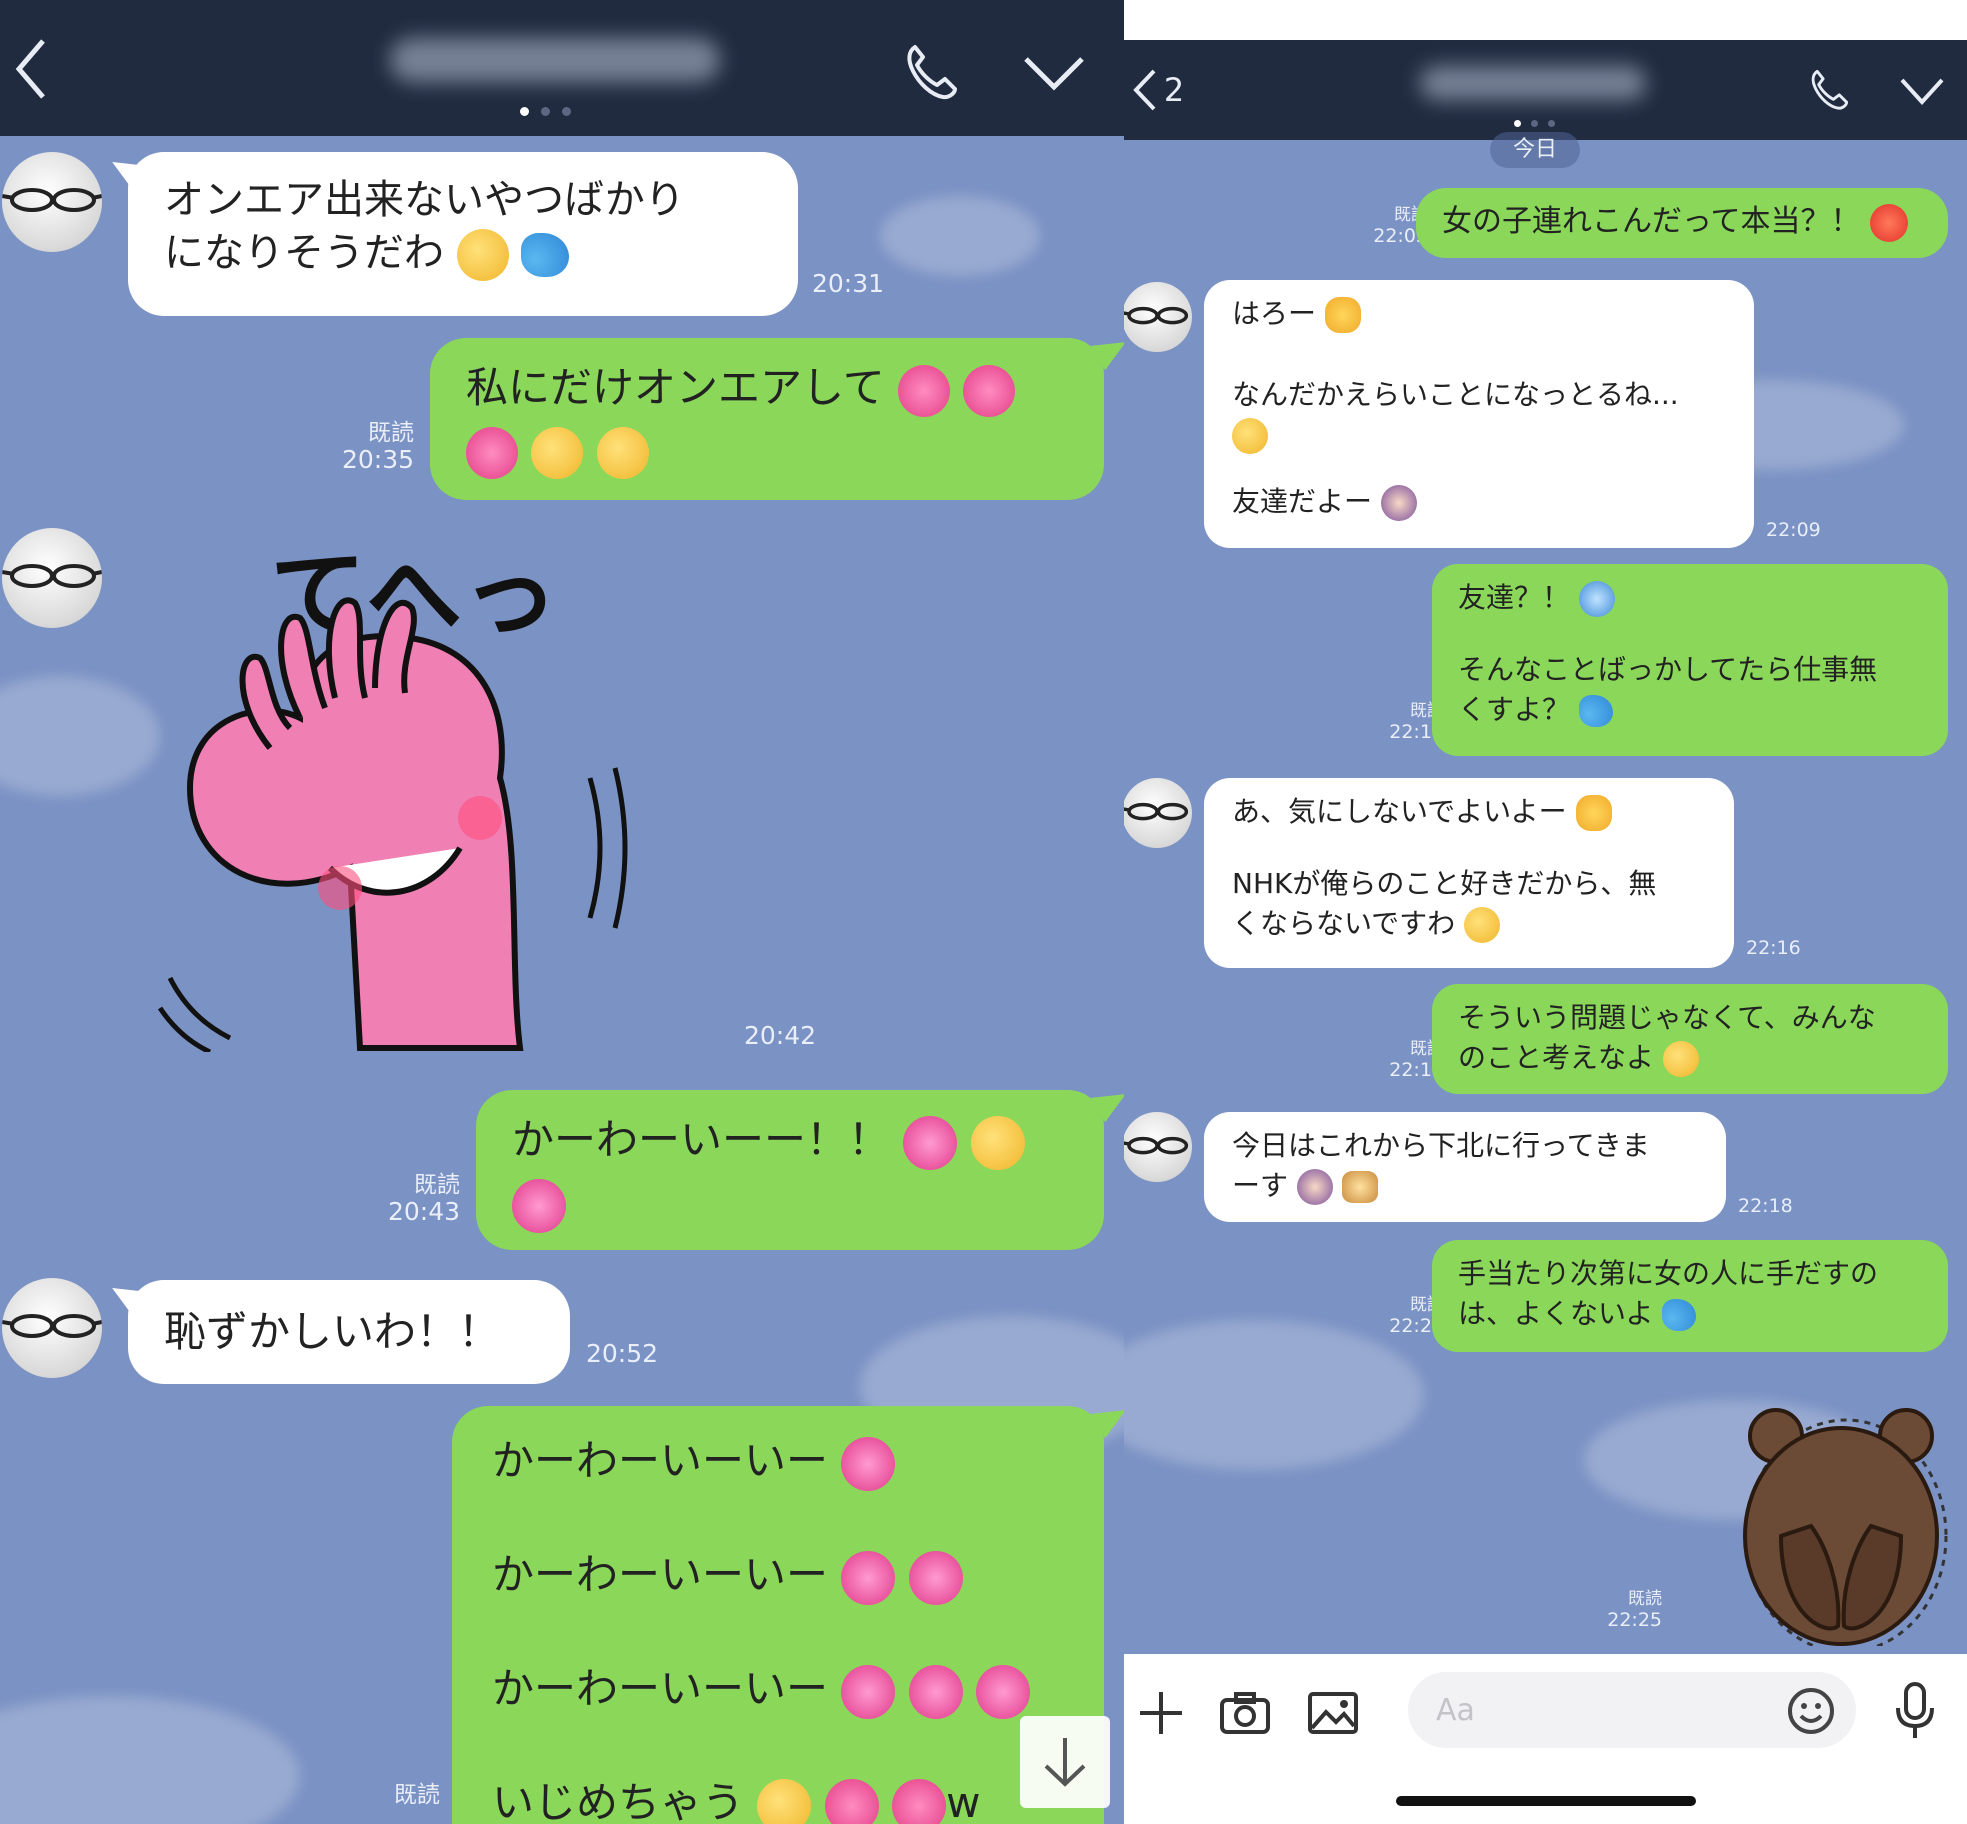 Image resolution: width=1967 pixels, height=1824 pixels. What do you see at coordinates (1596, 599) in the screenshot?
I see `scream-face-emoji` at bounding box center [1596, 599].